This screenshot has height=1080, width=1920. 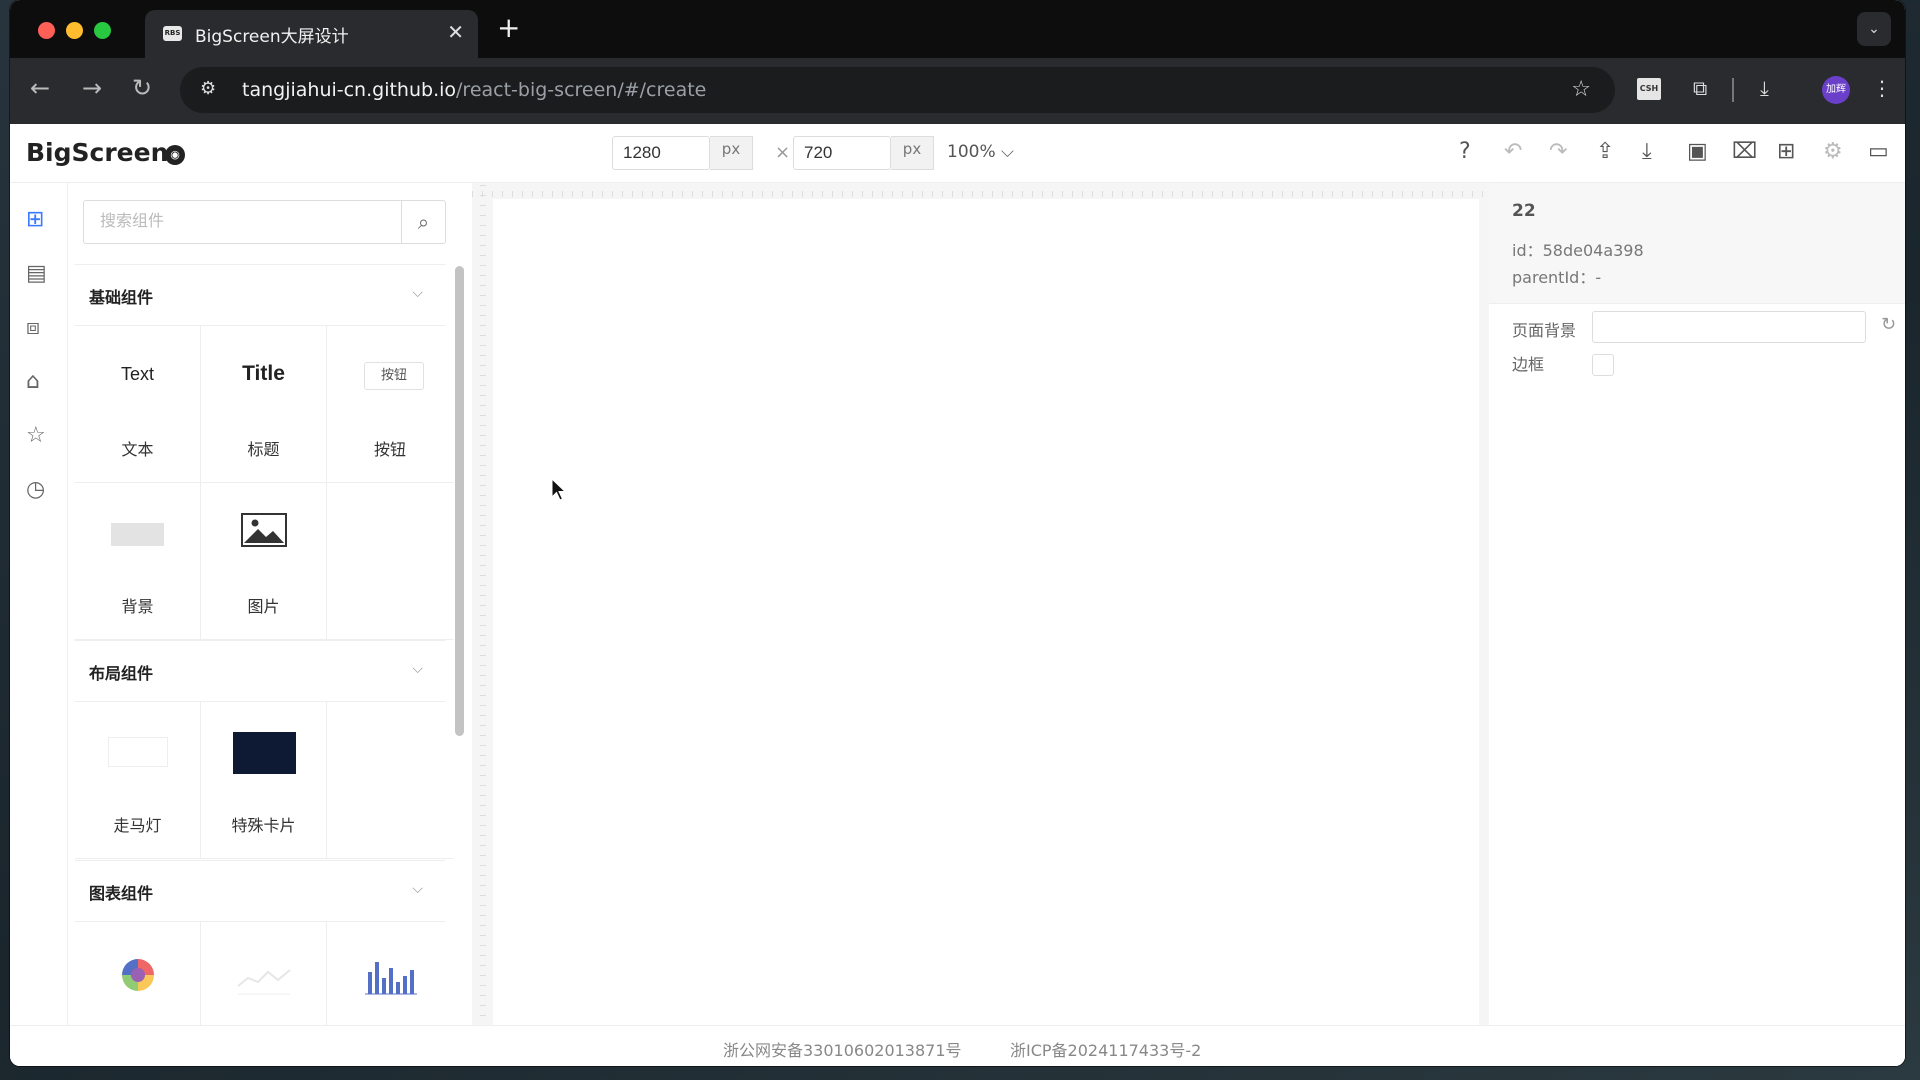 What do you see at coordinates (971, 152) in the screenshot?
I see `zoom-value: 100%` at bounding box center [971, 152].